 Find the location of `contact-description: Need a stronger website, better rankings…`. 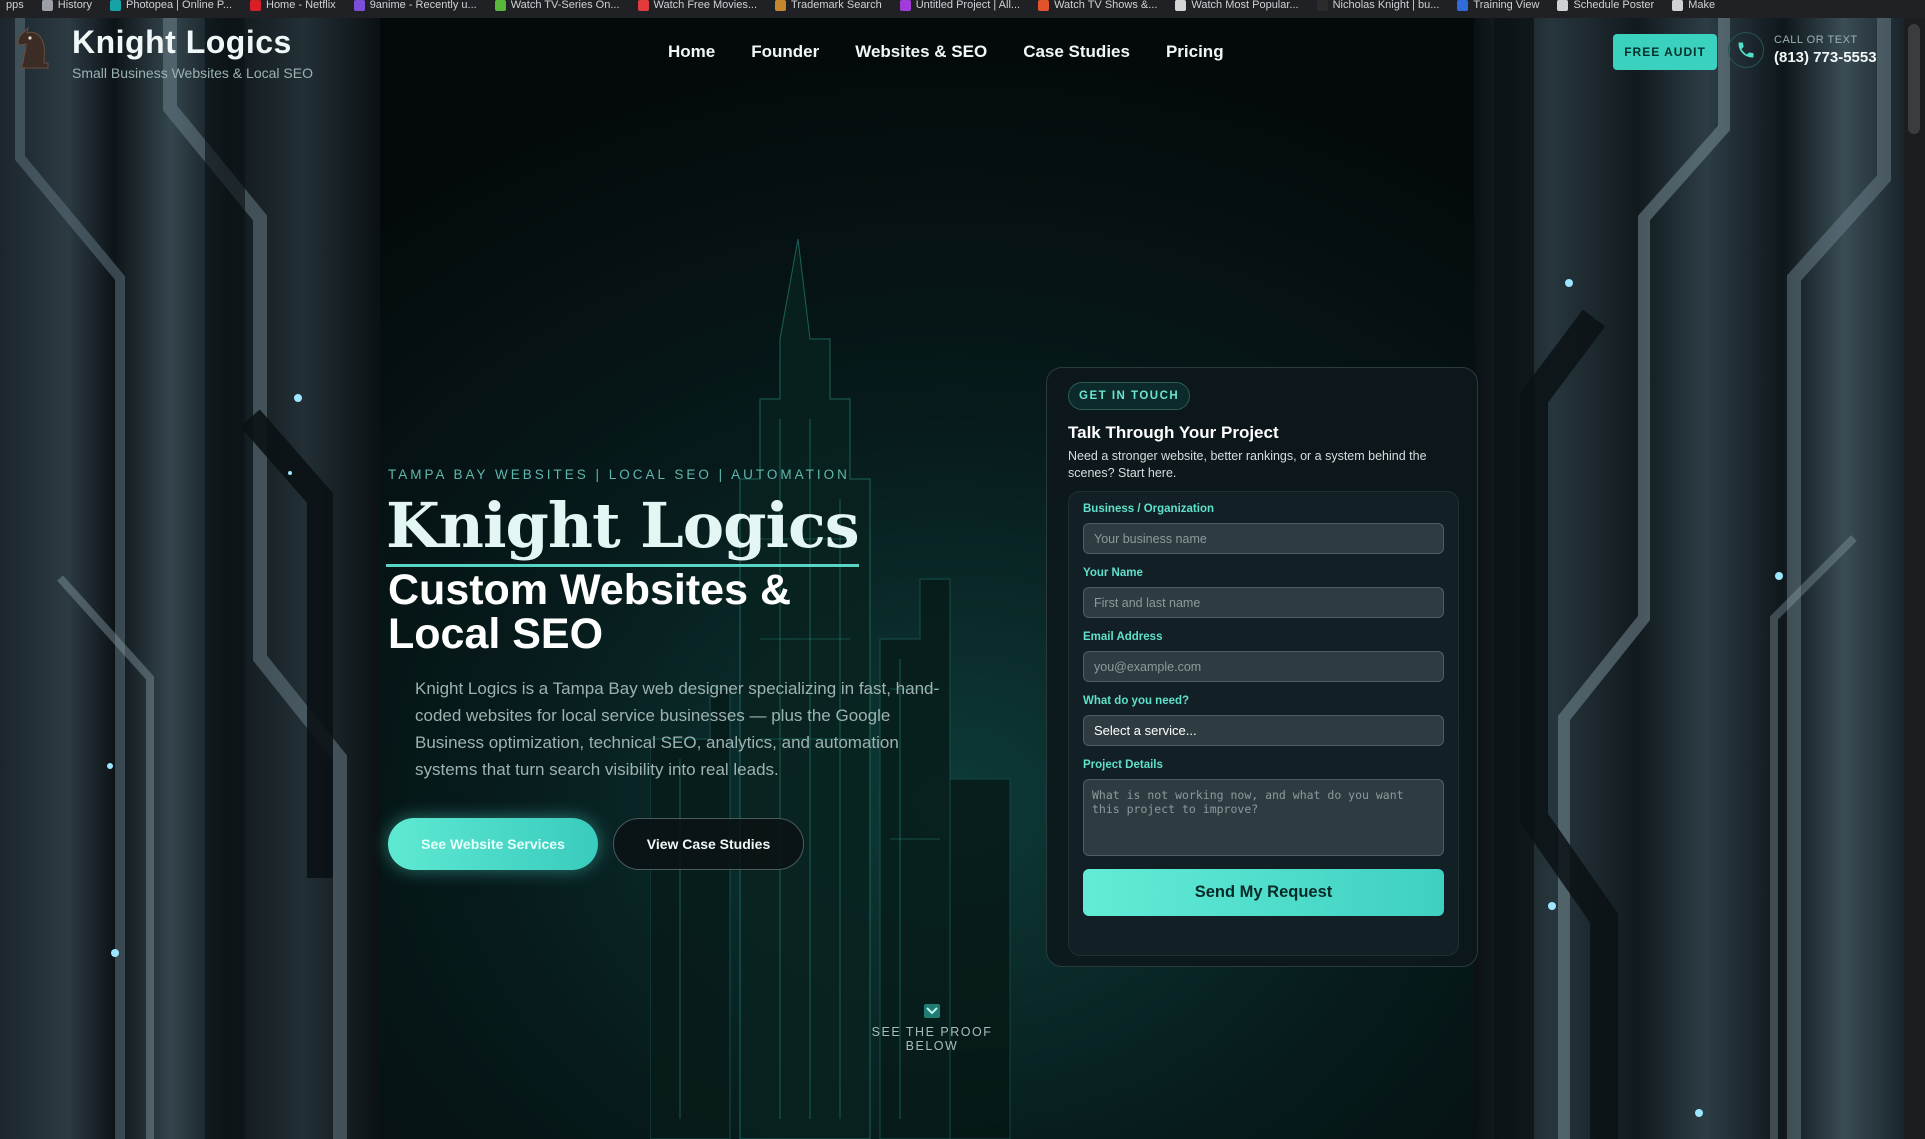

contact-description: Need a stronger website, better rankings… is located at coordinates (1247, 464).